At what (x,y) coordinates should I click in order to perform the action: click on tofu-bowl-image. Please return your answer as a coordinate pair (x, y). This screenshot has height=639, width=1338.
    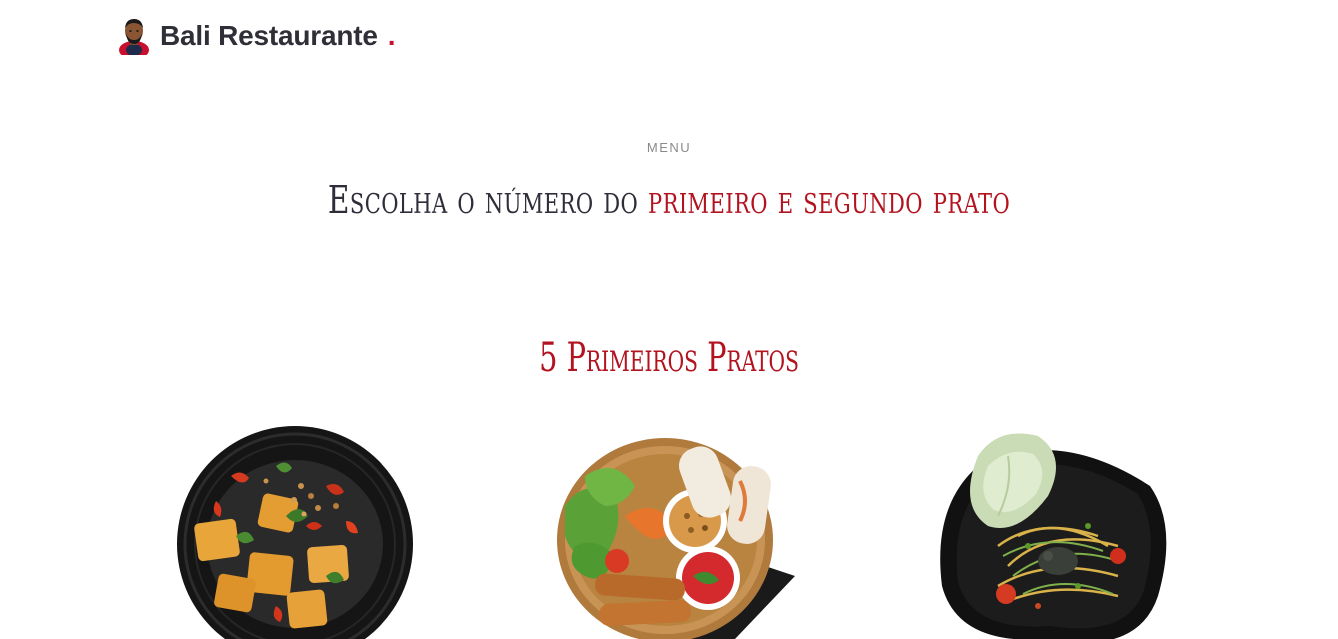
    Looking at the image, I should click on (295, 532).